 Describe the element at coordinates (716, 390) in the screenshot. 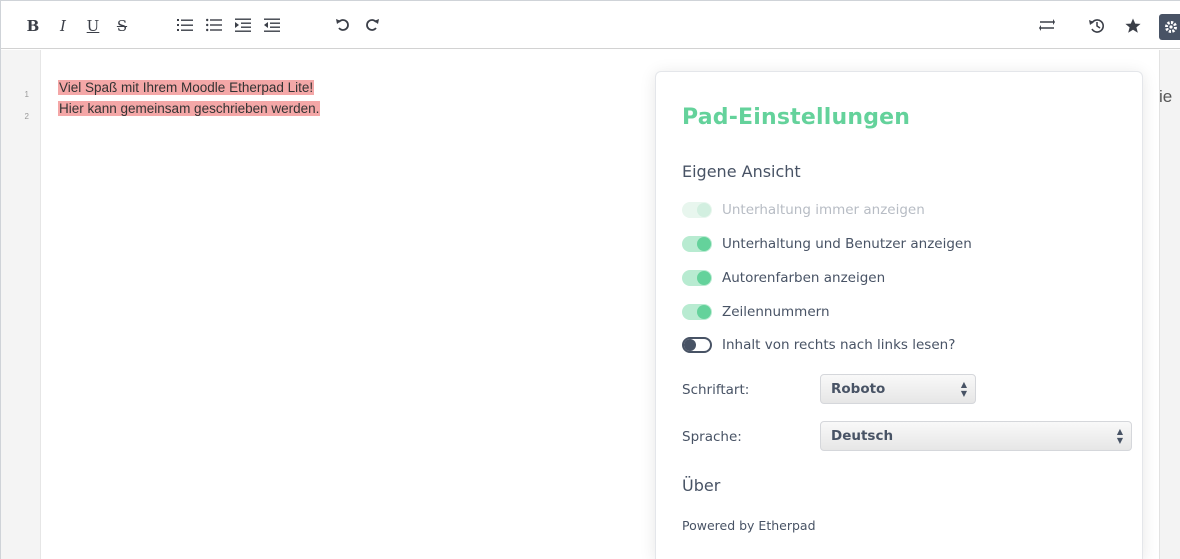

I see `font-label: Schriftart:` at that location.